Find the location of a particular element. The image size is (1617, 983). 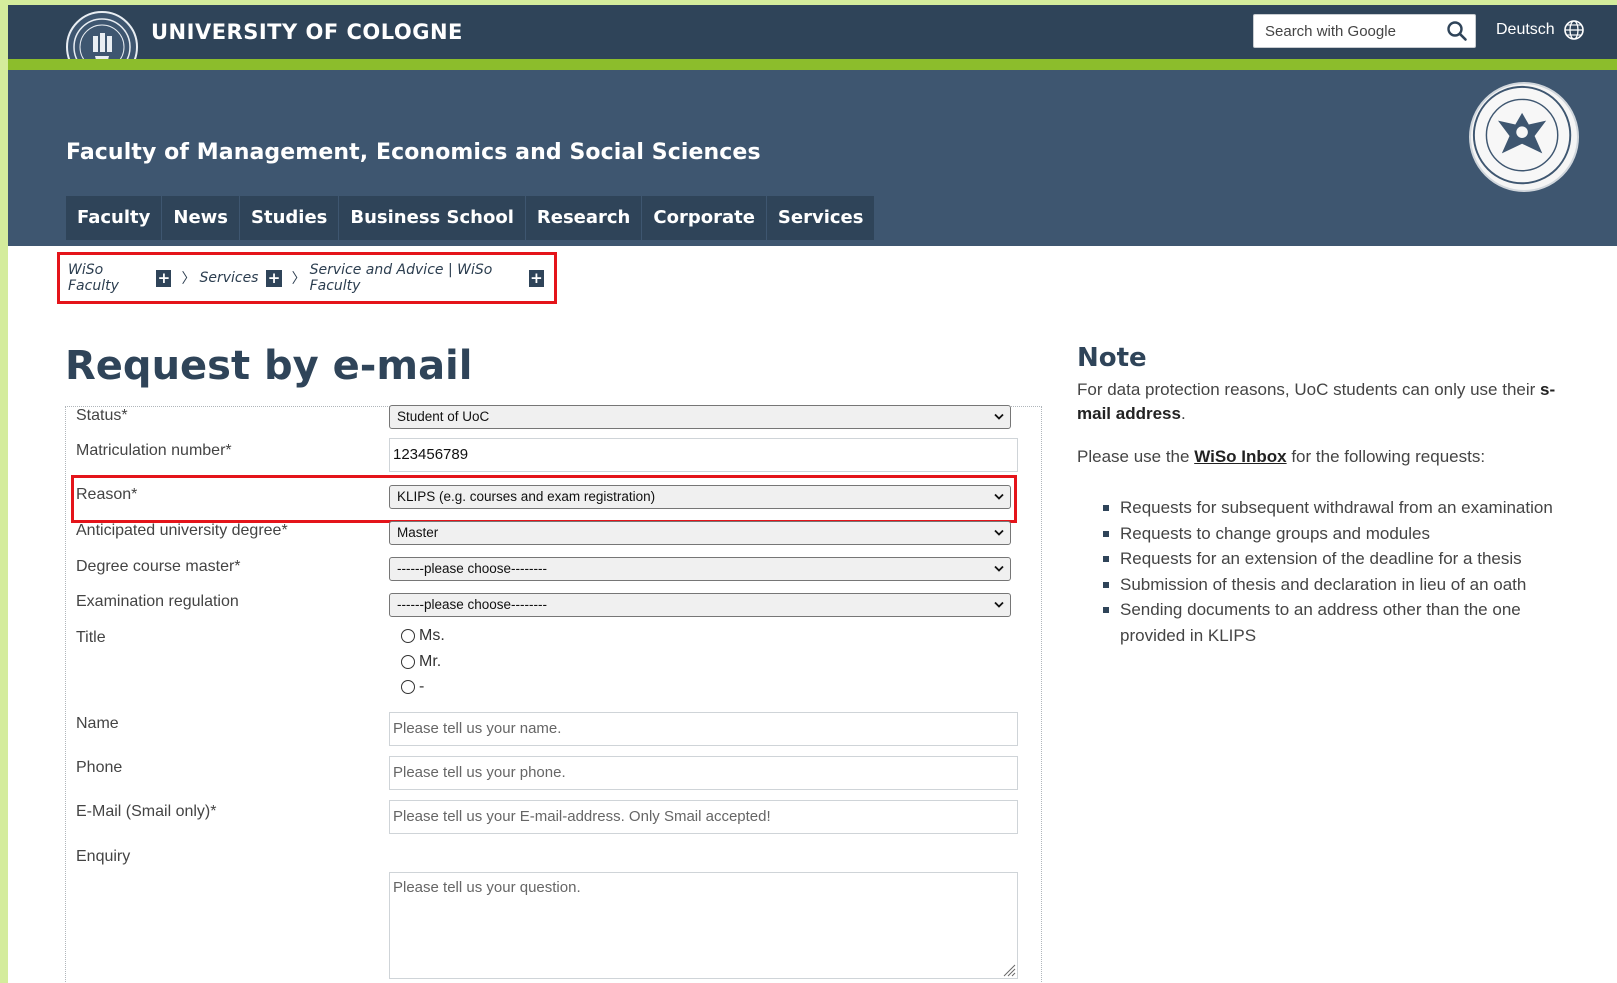

status-select: Student of UoC is located at coordinates (700, 417).